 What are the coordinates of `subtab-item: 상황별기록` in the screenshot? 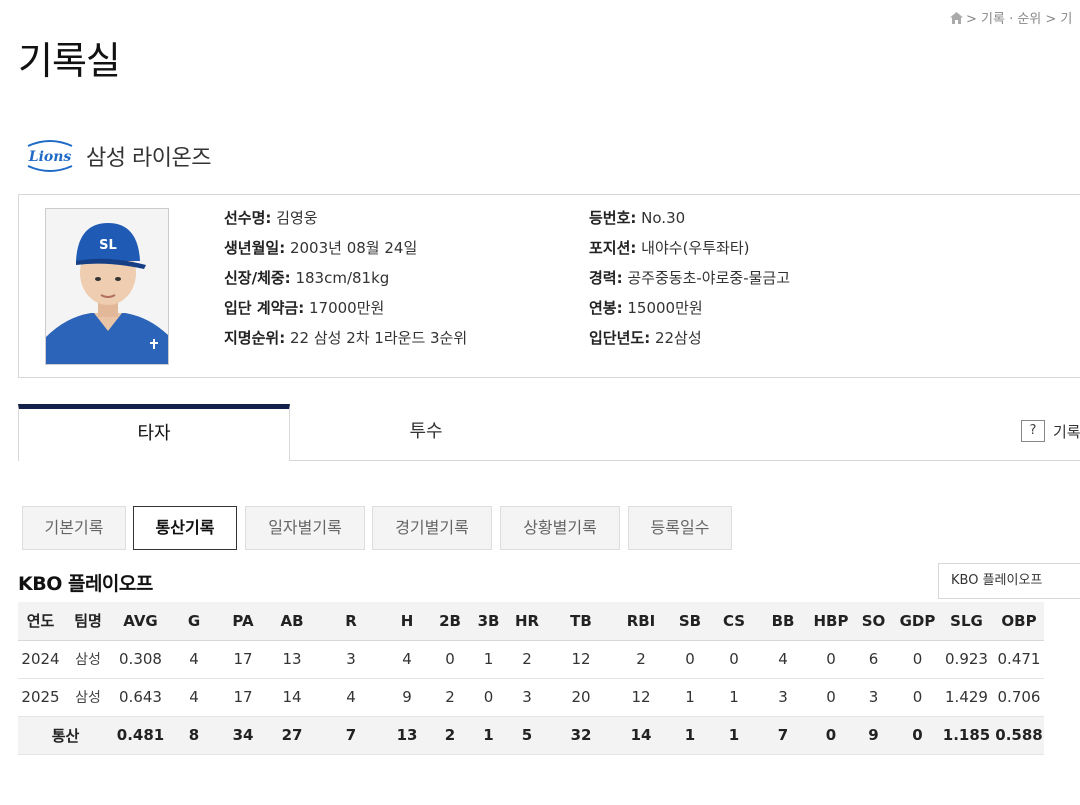 It's located at (560, 528).